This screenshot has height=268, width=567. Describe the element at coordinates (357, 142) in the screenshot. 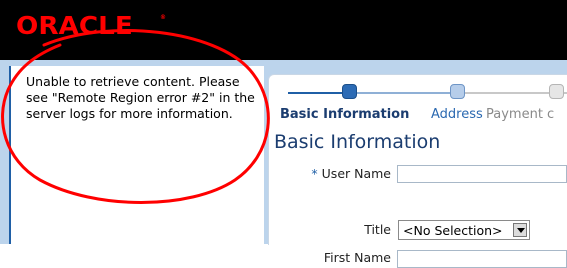

I see `section-title: Basic Information` at that location.